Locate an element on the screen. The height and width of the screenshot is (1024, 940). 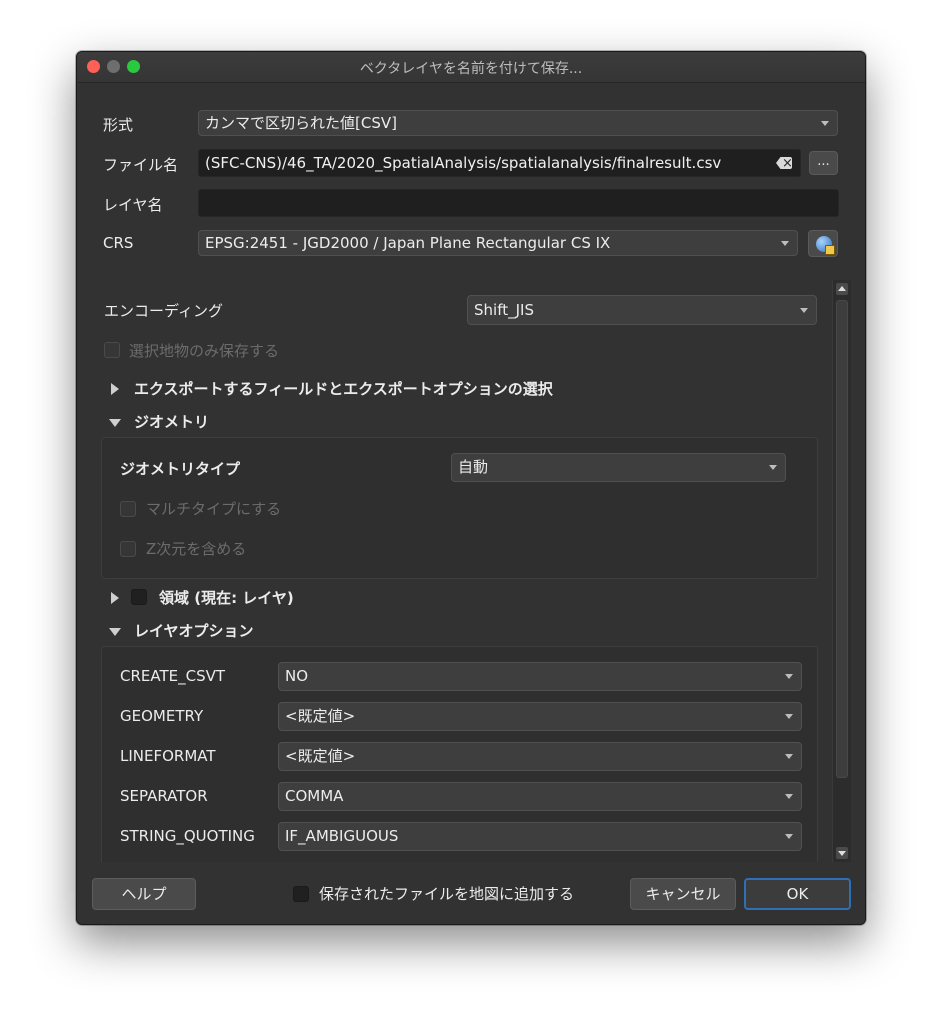
geometry-type-label: ジオメトリタイプ is located at coordinates (180, 469).